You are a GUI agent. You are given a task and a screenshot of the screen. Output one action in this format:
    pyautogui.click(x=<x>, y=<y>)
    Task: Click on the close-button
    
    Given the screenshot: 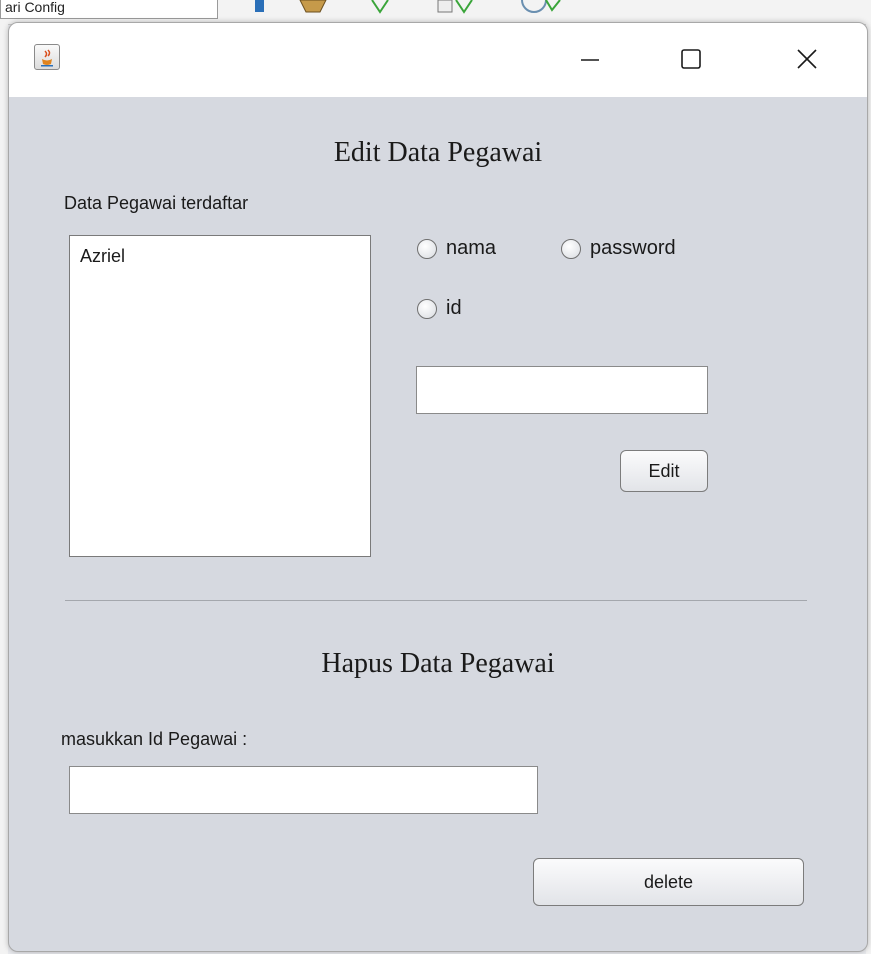 What is the action you would take?
    pyautogui.click(x=807, y=59)
    